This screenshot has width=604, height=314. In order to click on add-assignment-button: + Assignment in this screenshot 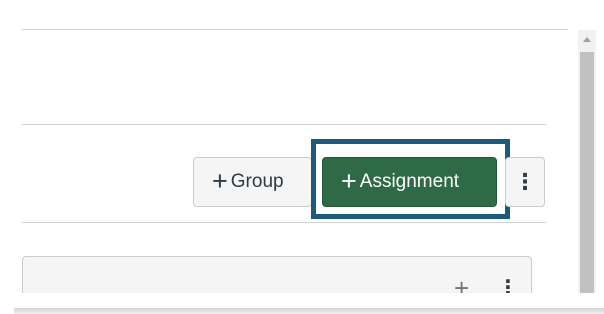, I will do `click(409, 182)`.